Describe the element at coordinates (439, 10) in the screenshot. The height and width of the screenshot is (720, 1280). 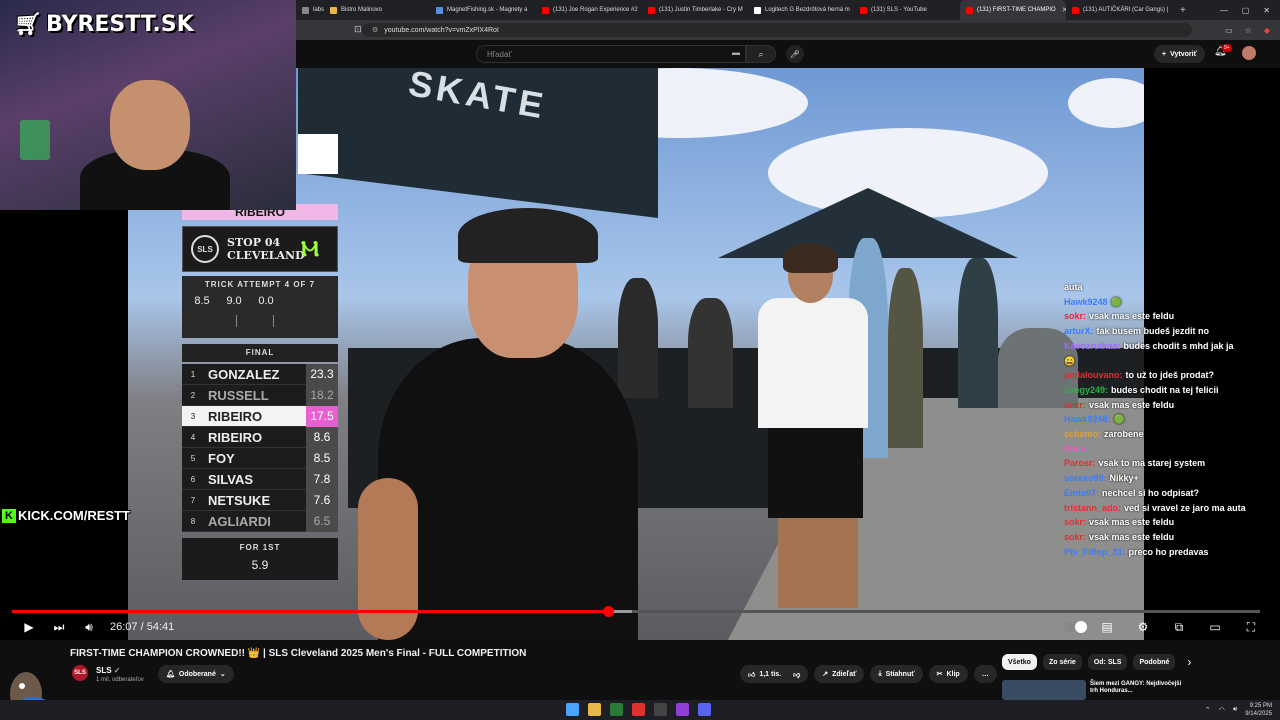
I see `tab-favicon-icon` at that location.